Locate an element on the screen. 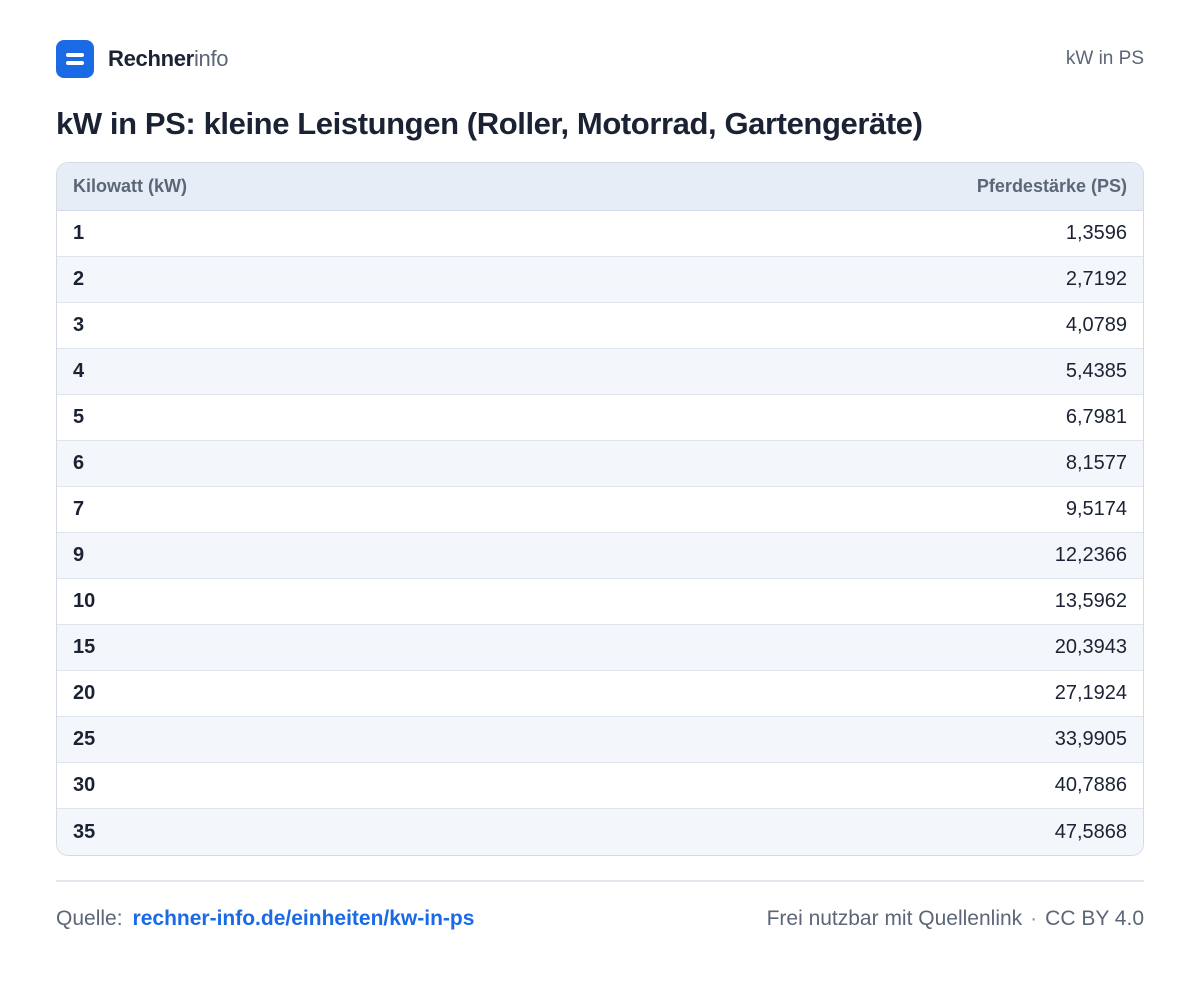 The image size is (1200, 1000). cell-kw: 35 is located at coordinates (84, 831).